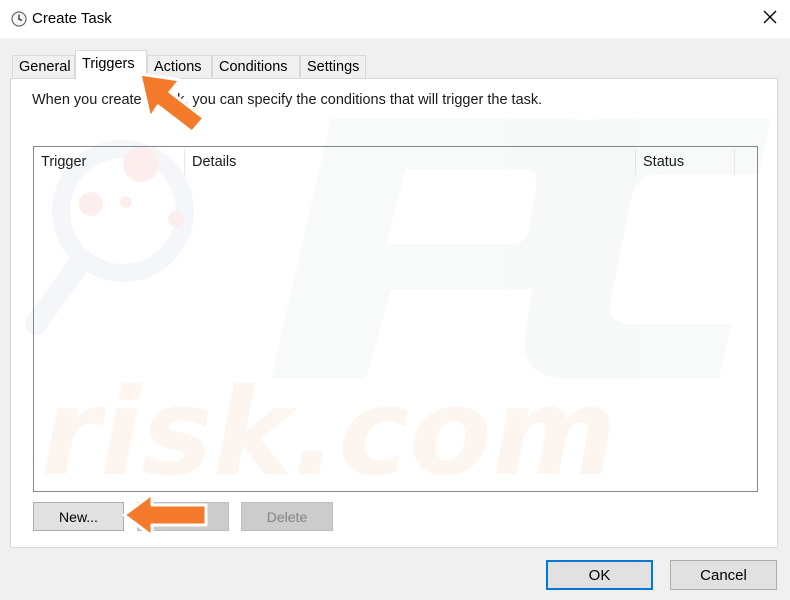 The width and height of the screenshot is (790, 600). What do you see at coordinates (43, 66) in the screenshot?
I see `tab-general: General` at bounding box center [43, 66].